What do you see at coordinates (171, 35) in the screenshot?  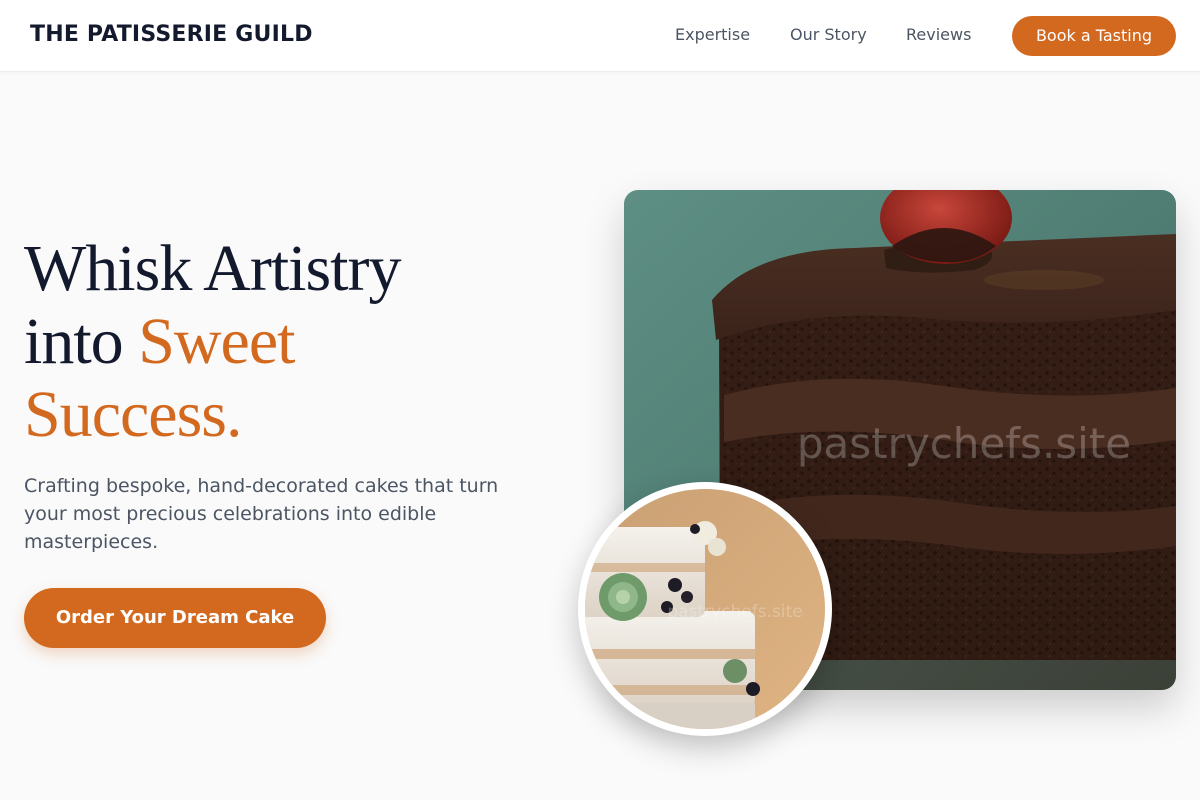 I see `brand-logo: THE PATISSERIE GUILD` at bounding box center [171, 35].